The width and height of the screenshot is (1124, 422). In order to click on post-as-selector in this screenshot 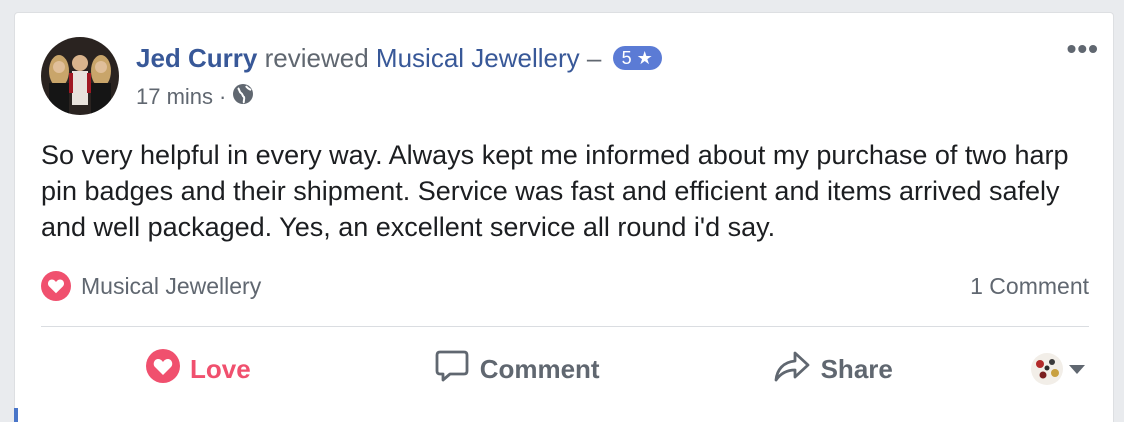, I will do `click(1058, 369)`.